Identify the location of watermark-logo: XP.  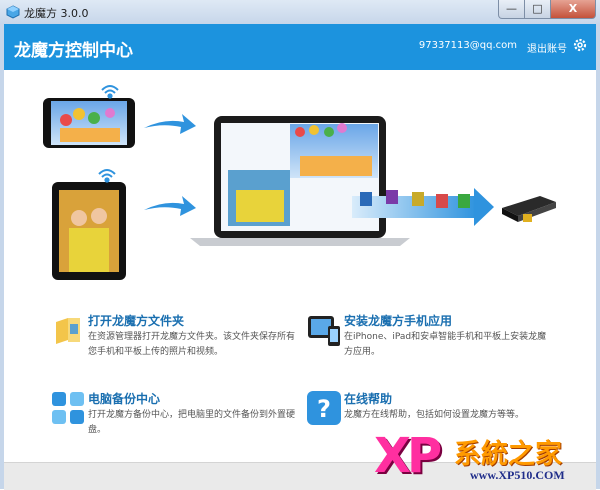
(408, 456).